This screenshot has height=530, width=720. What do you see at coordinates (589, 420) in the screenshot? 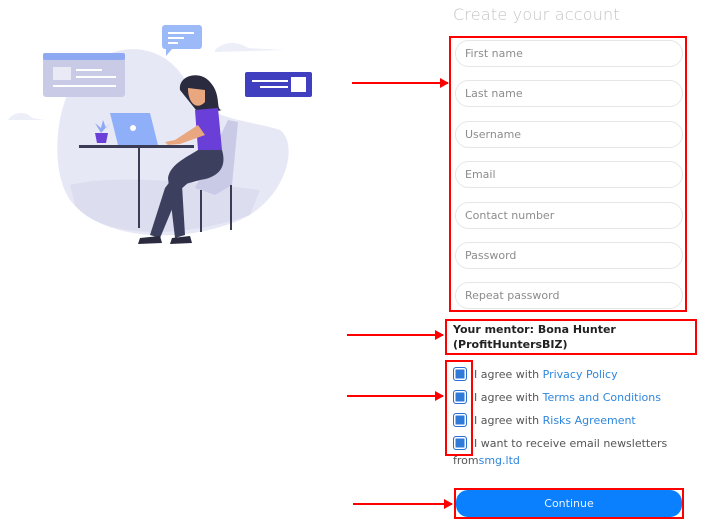
I see `risks-agreement-link: Risks Agreement` at bounding box center [589, 420].